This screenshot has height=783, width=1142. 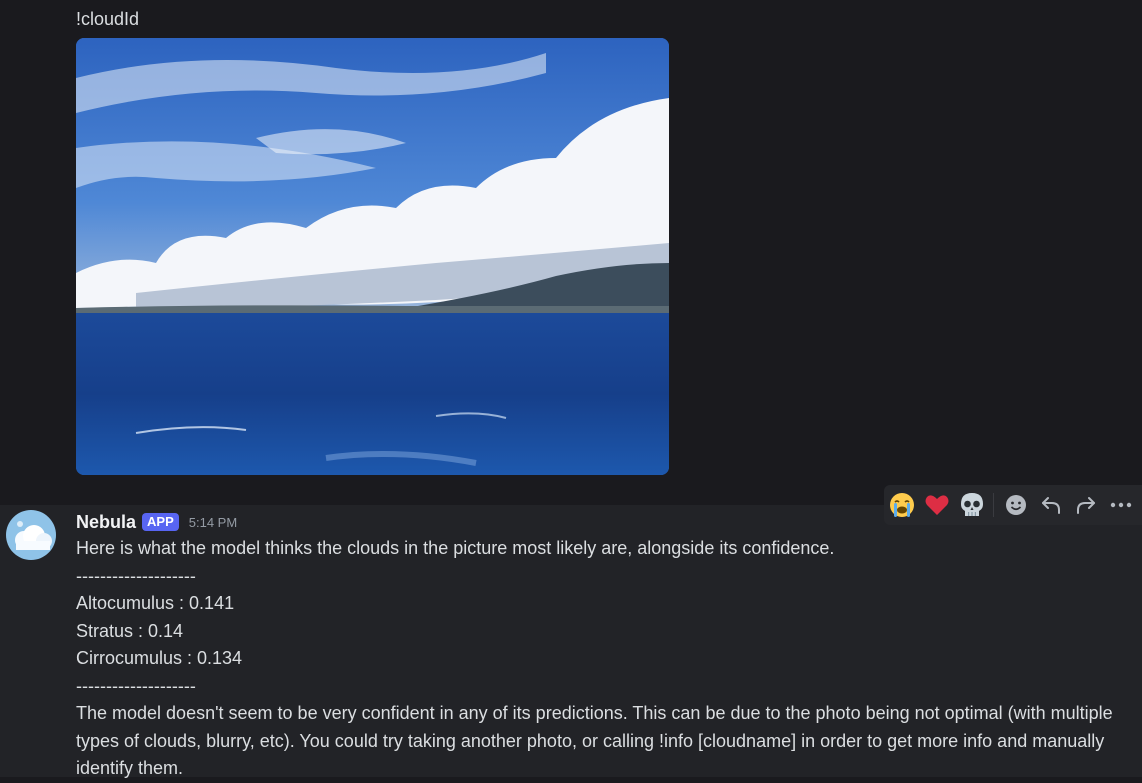 What do you see at coordinates (130, 630) in the screenshot?
I see `prediction-item: Stratus : 0.14` at bounding box center [130, 630].